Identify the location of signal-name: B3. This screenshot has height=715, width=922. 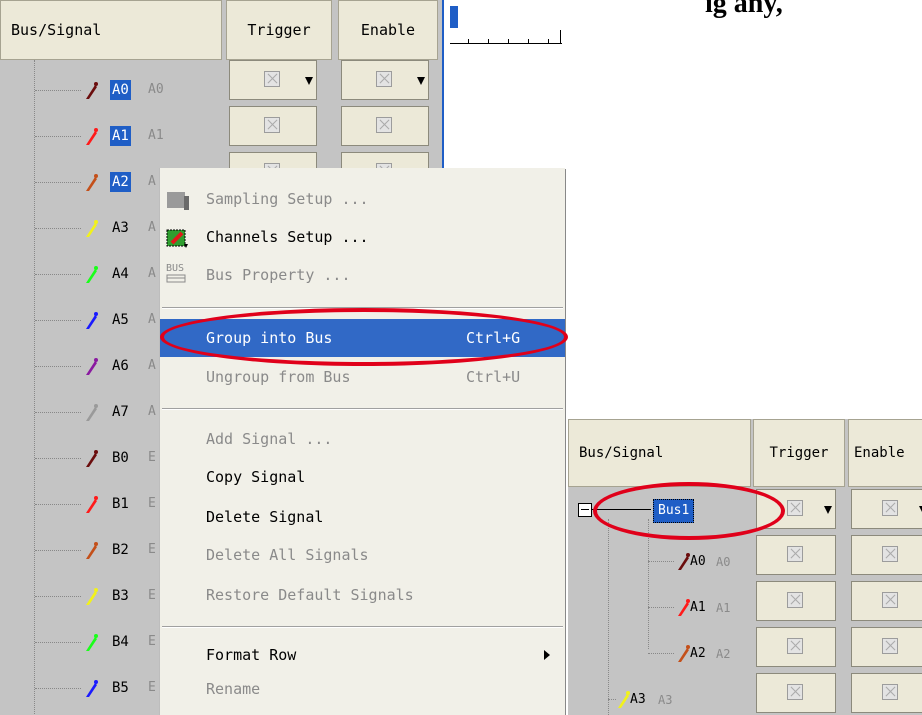
(120, 596).